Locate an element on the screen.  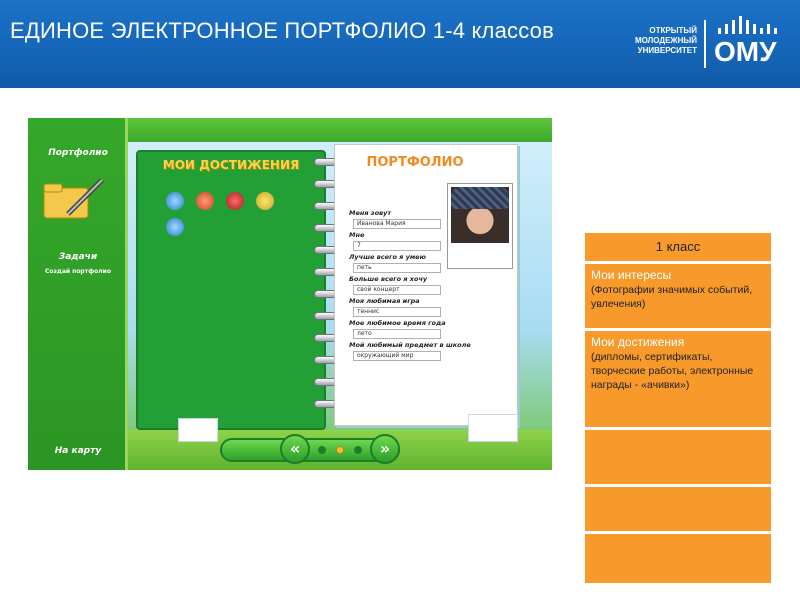
page-title: ЕДИНОЕ ЭЛЕКТРОННОЕ ПОРТФОЛИО 1-4 классов is located at coordinates (282, 30).